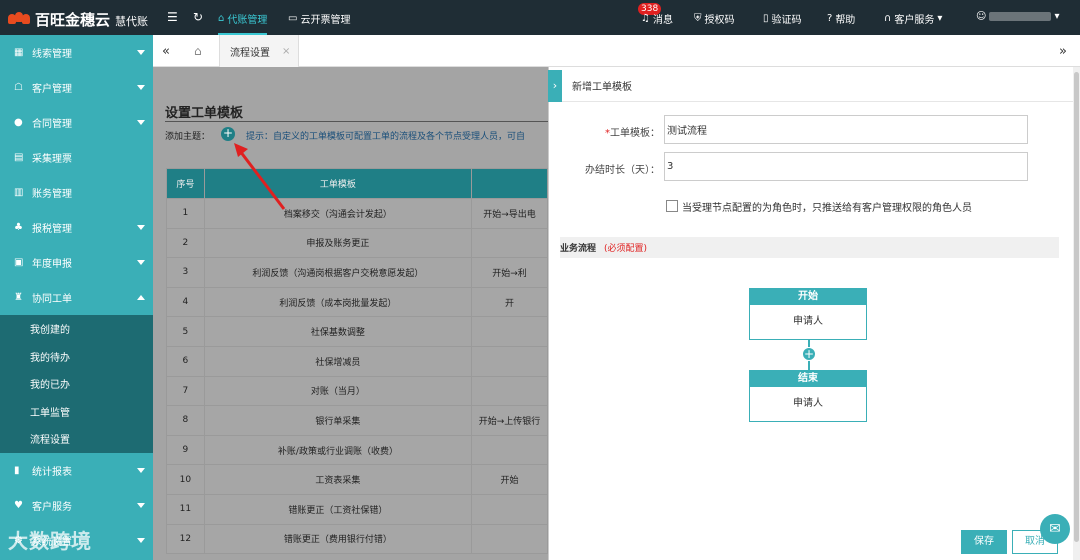  What do you see at coordinates (338, 331) in the screenshot?
I see `table-cell: 社保基数调整` at bounding box center [338, 331].